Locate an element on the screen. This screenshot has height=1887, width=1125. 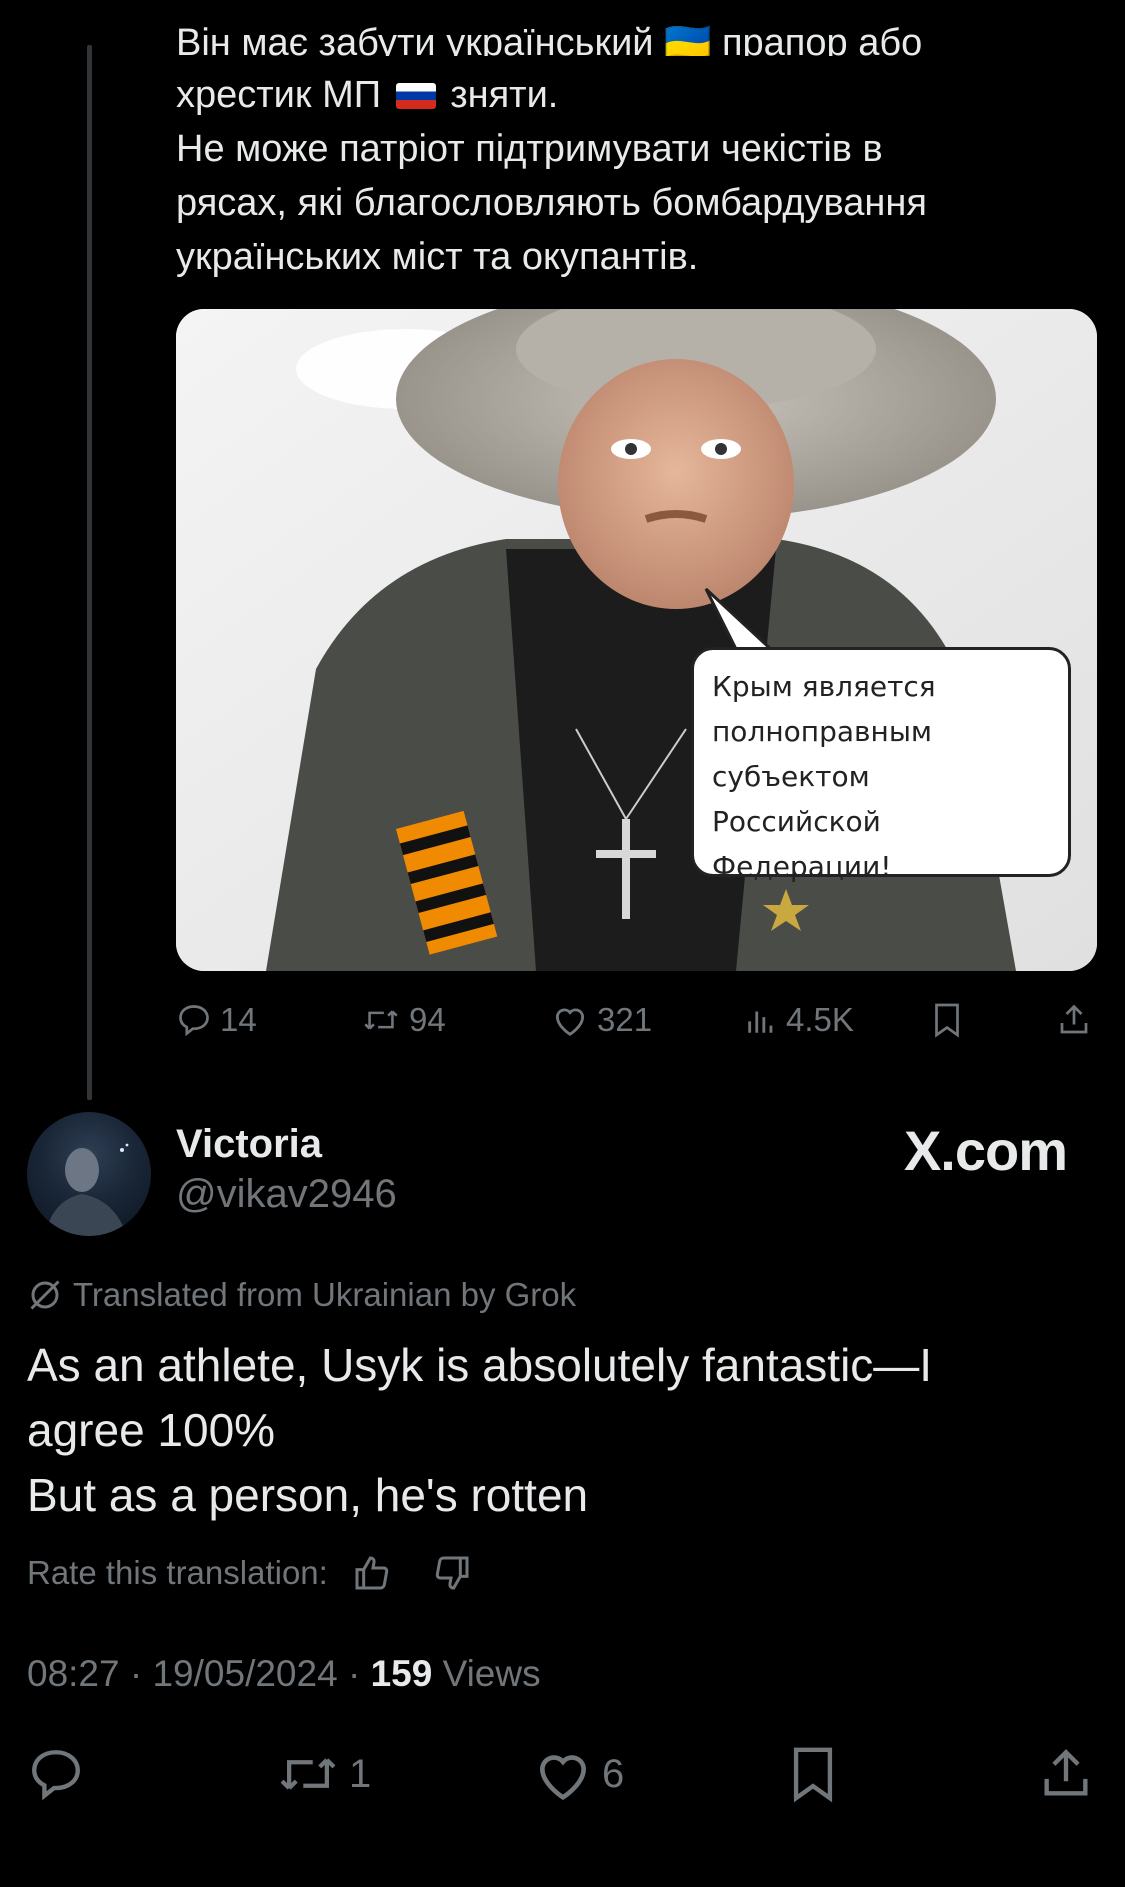
bubble-line: Федерации! is located at coordinates (802, 866).